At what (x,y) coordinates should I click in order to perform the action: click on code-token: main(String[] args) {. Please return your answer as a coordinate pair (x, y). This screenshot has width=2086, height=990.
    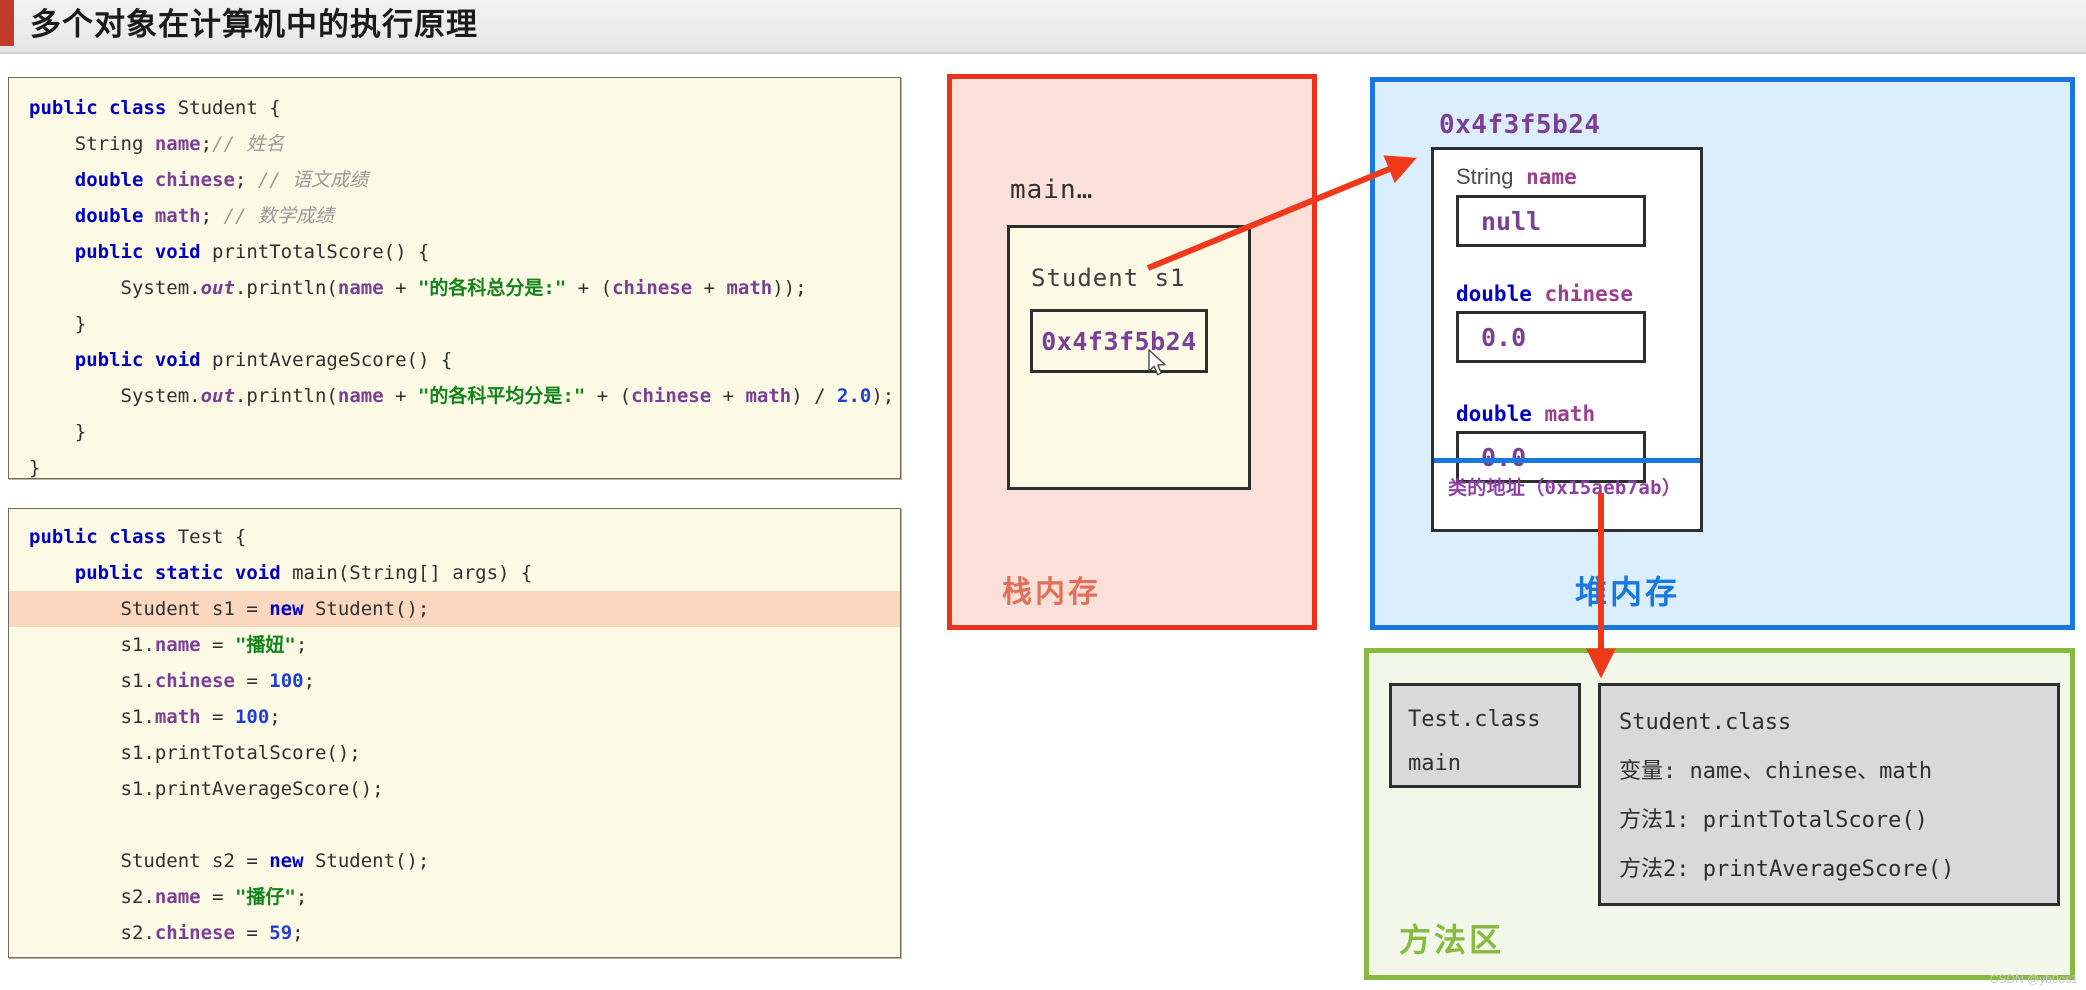
    Looking at the image, I should click on (412, 573).